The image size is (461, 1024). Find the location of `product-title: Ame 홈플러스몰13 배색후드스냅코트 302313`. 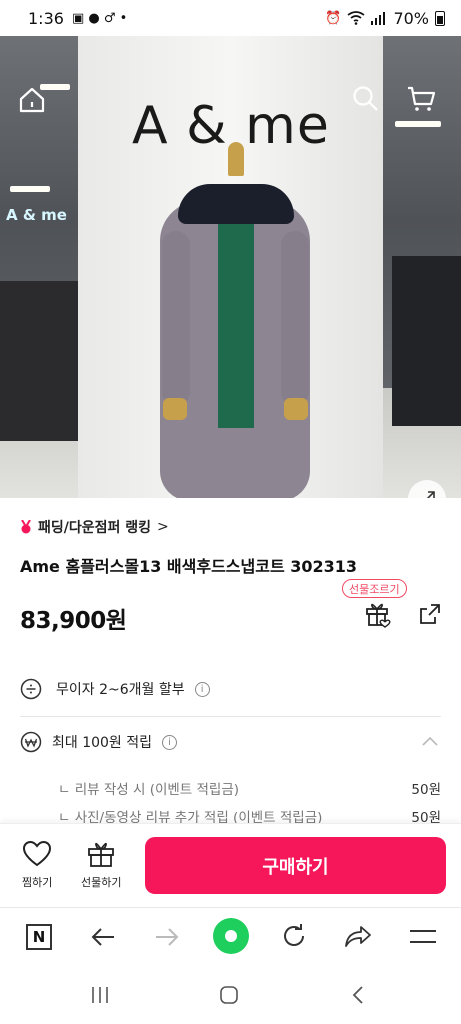

product-title: Ame 홈플러스몰13 배색후드스냅코트 302313 is located at coordinates (189, 566).